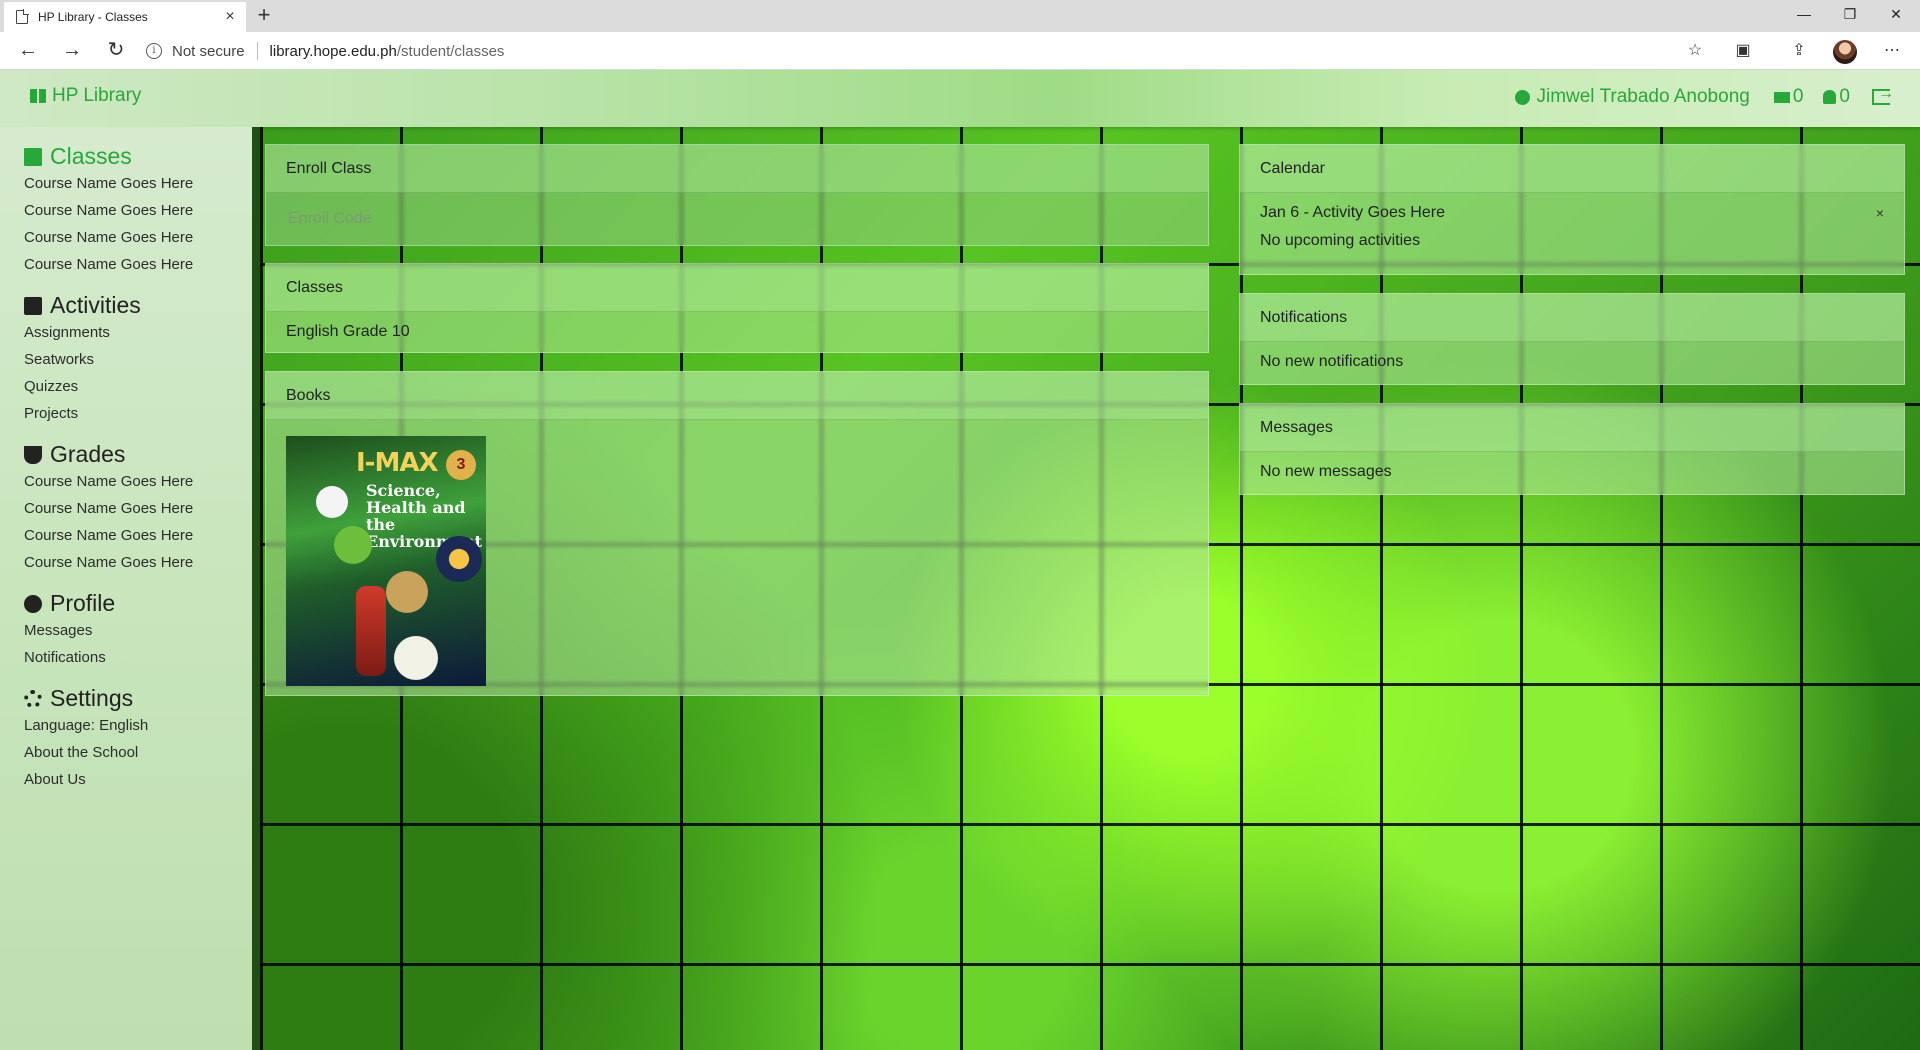 Image resolution: width=1920 pixels, height=1050 pixels. What do you see at coordinates (333, 51) in the screenshot?
I see `url-host: library.hope.edu.ph` at bounding box center [333, 51].